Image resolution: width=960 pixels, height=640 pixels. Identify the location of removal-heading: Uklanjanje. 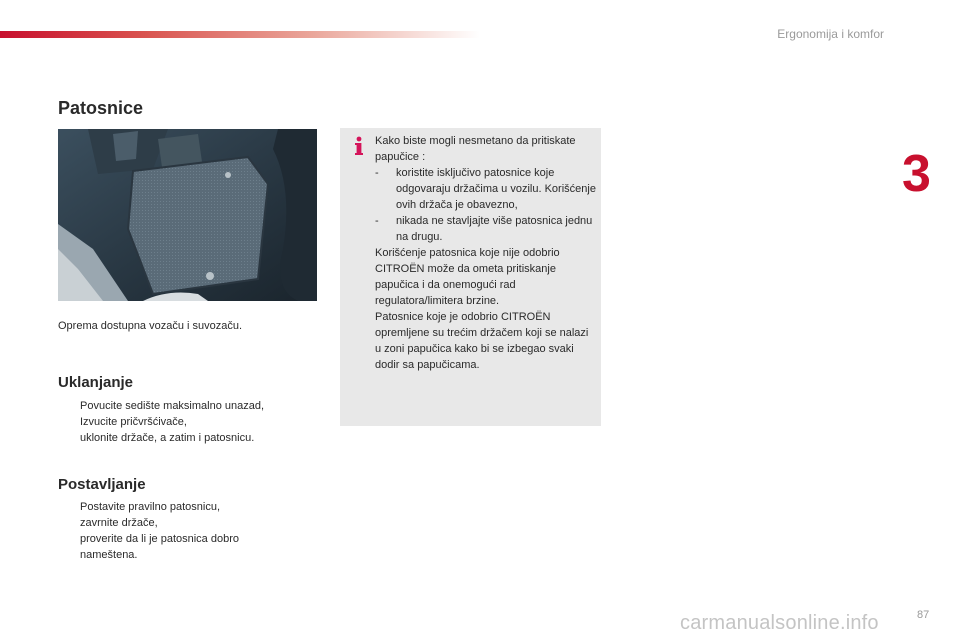
(96, 382).